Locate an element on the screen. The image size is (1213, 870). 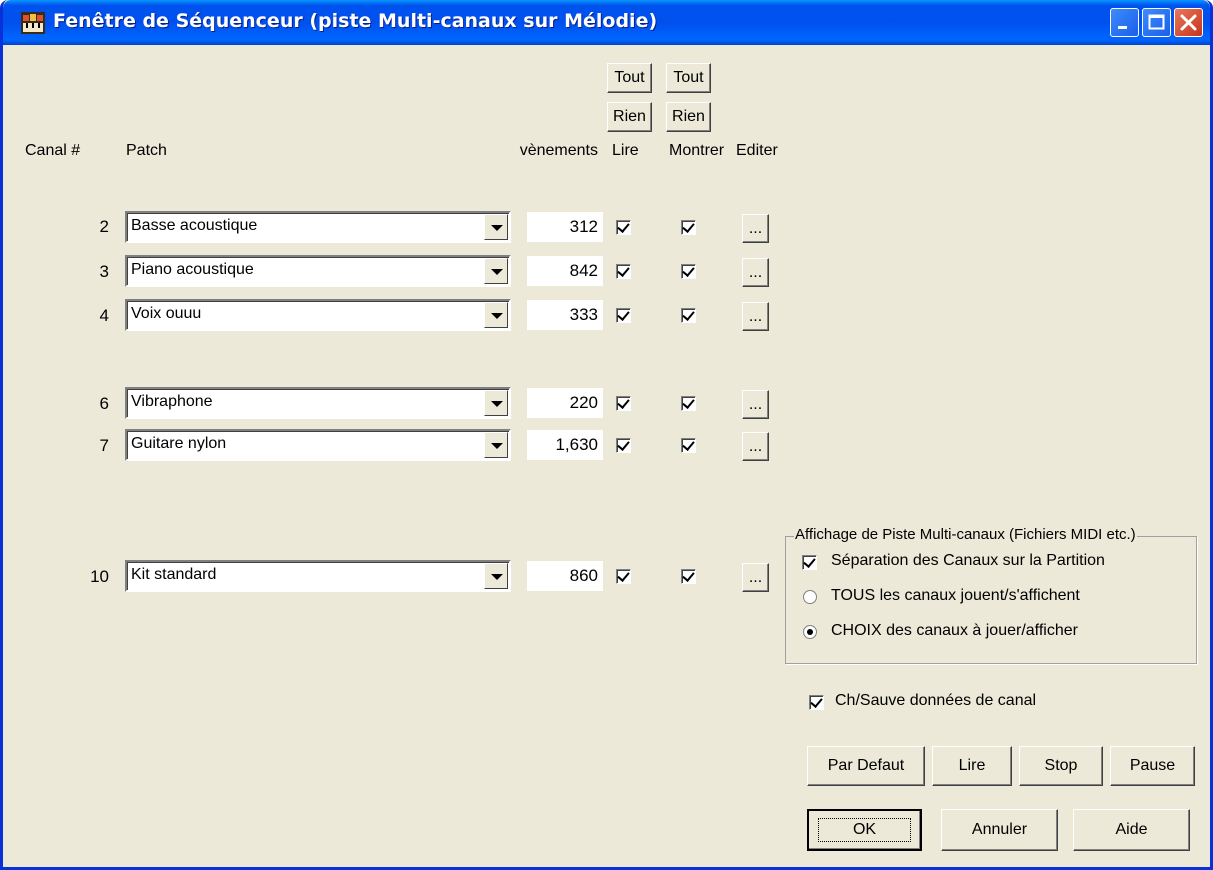
patch-value: Kit standard is located at coordinates (174, 574).